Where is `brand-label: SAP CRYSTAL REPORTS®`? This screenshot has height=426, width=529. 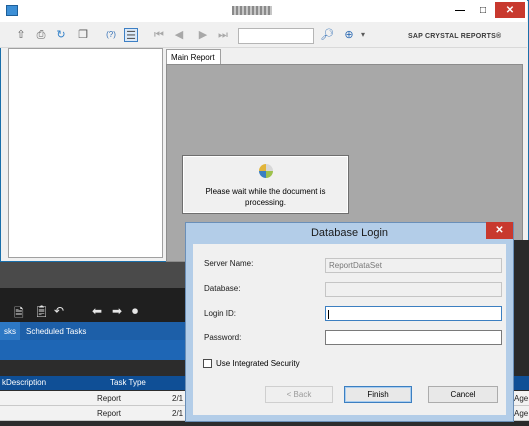
brand-label: SAP CRYSTAL REPORTS® is located at coordinates (455, 36).